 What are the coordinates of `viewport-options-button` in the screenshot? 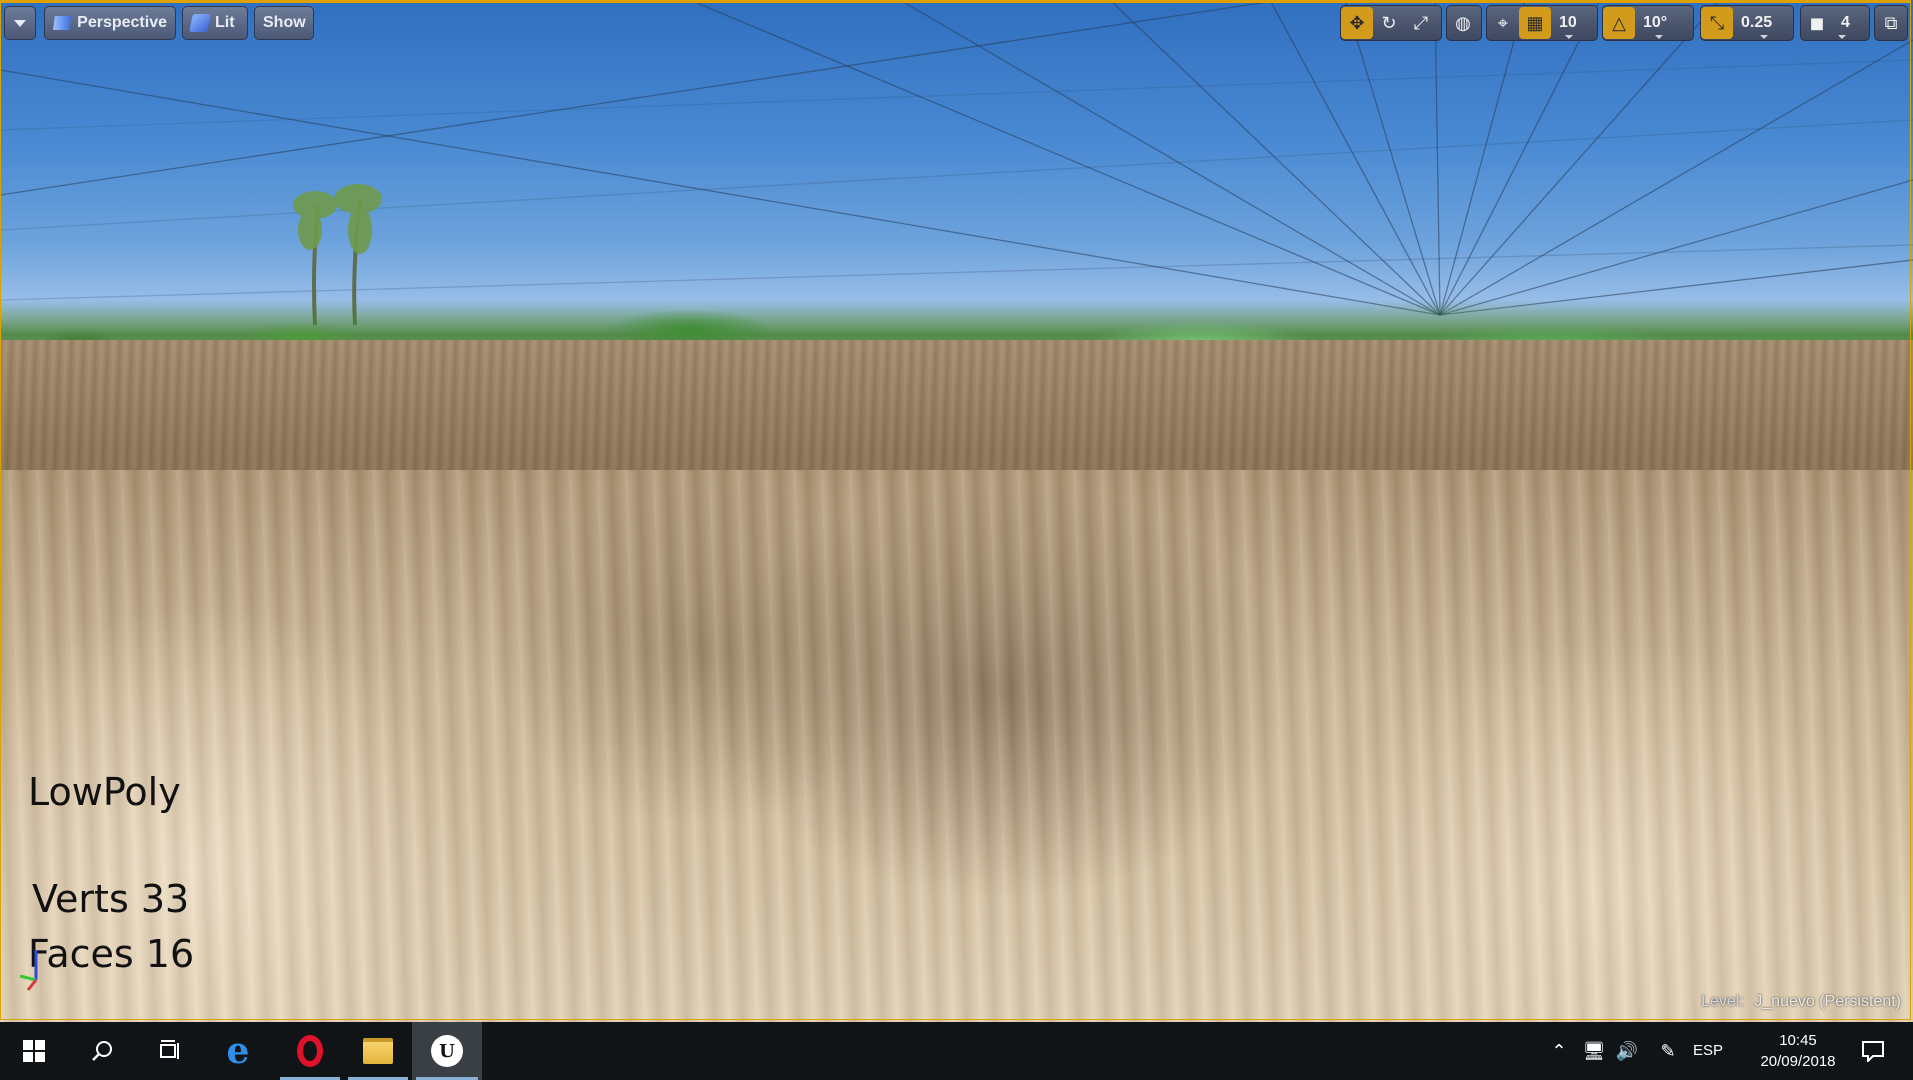 It's located at (20, 23).